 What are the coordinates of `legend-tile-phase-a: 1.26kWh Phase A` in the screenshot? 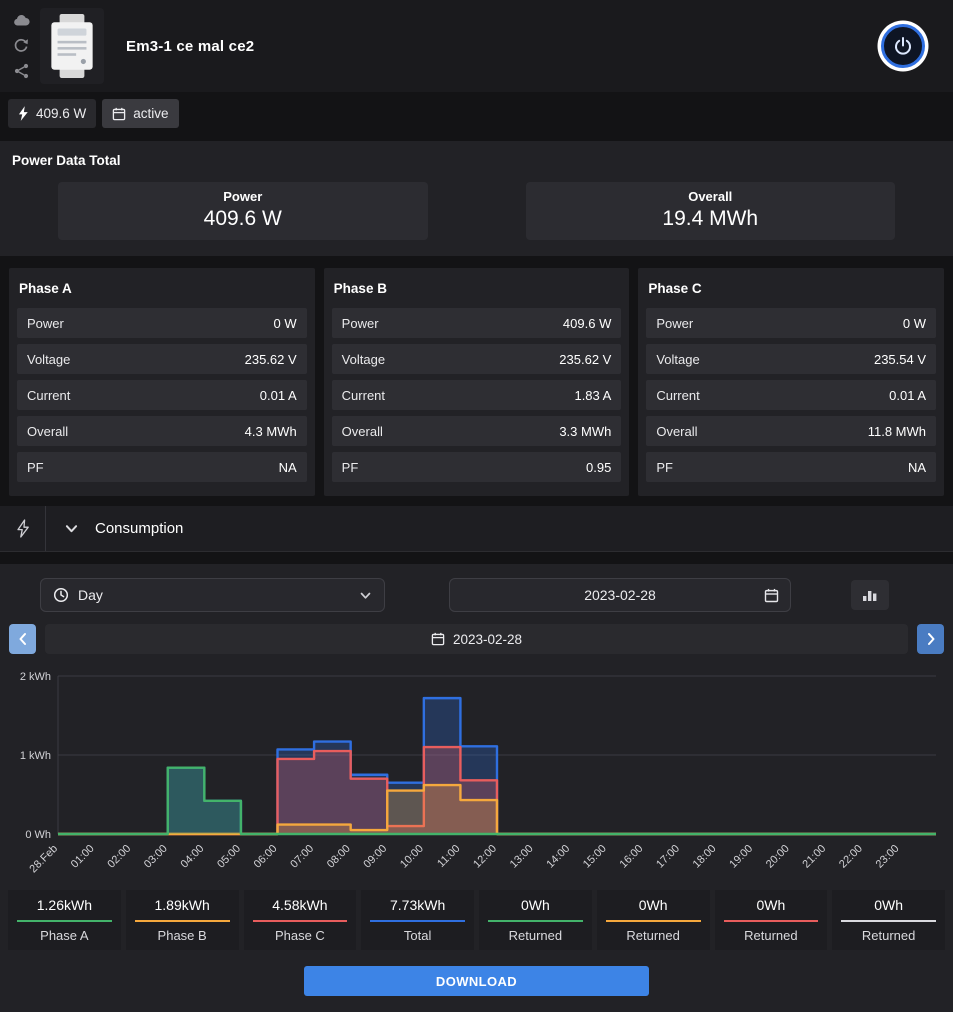 It's located at (64, 920).